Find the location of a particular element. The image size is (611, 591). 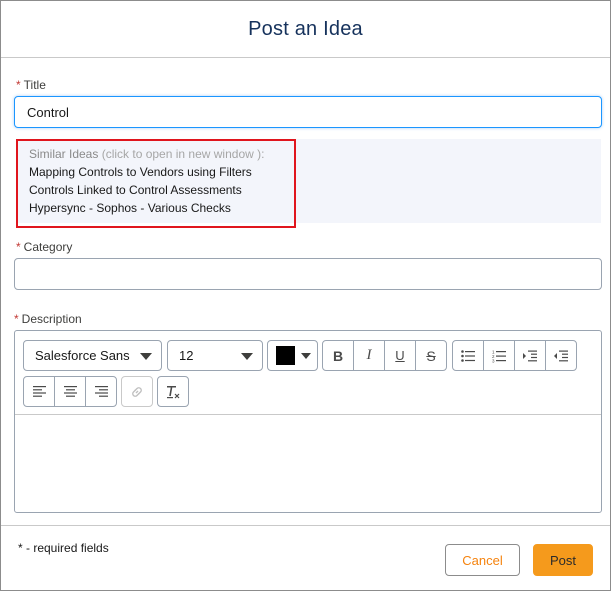

required-fields-note: * - required fields is located at coordinates (63, 548).